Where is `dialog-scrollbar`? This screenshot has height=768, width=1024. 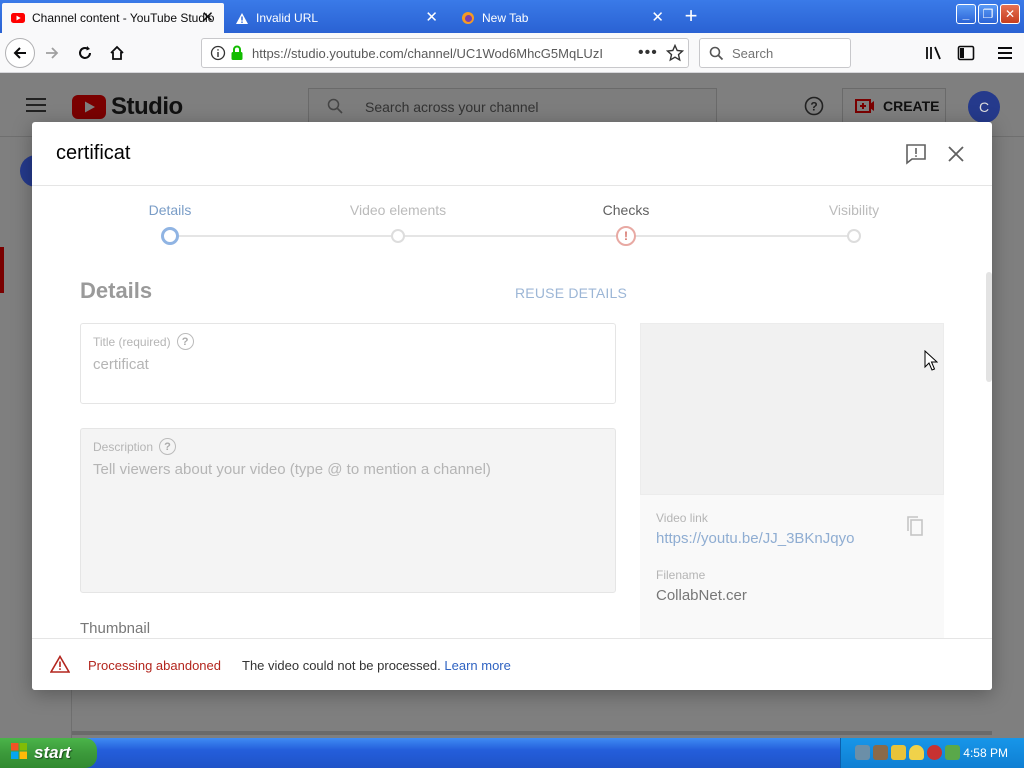
dialog-scrollbar is located at coordinates (989, 327).